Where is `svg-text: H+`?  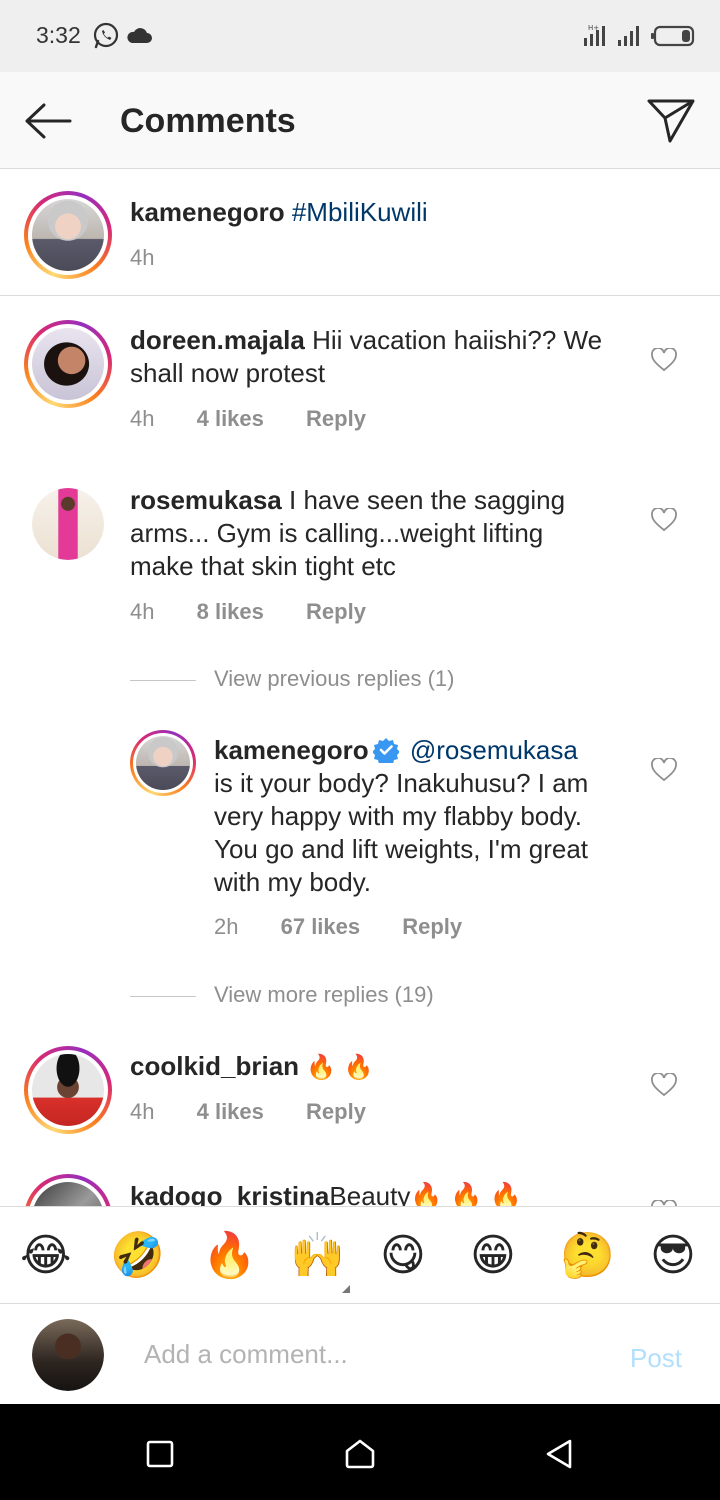 svg-text: H+ is located at coordinates (593, 28).